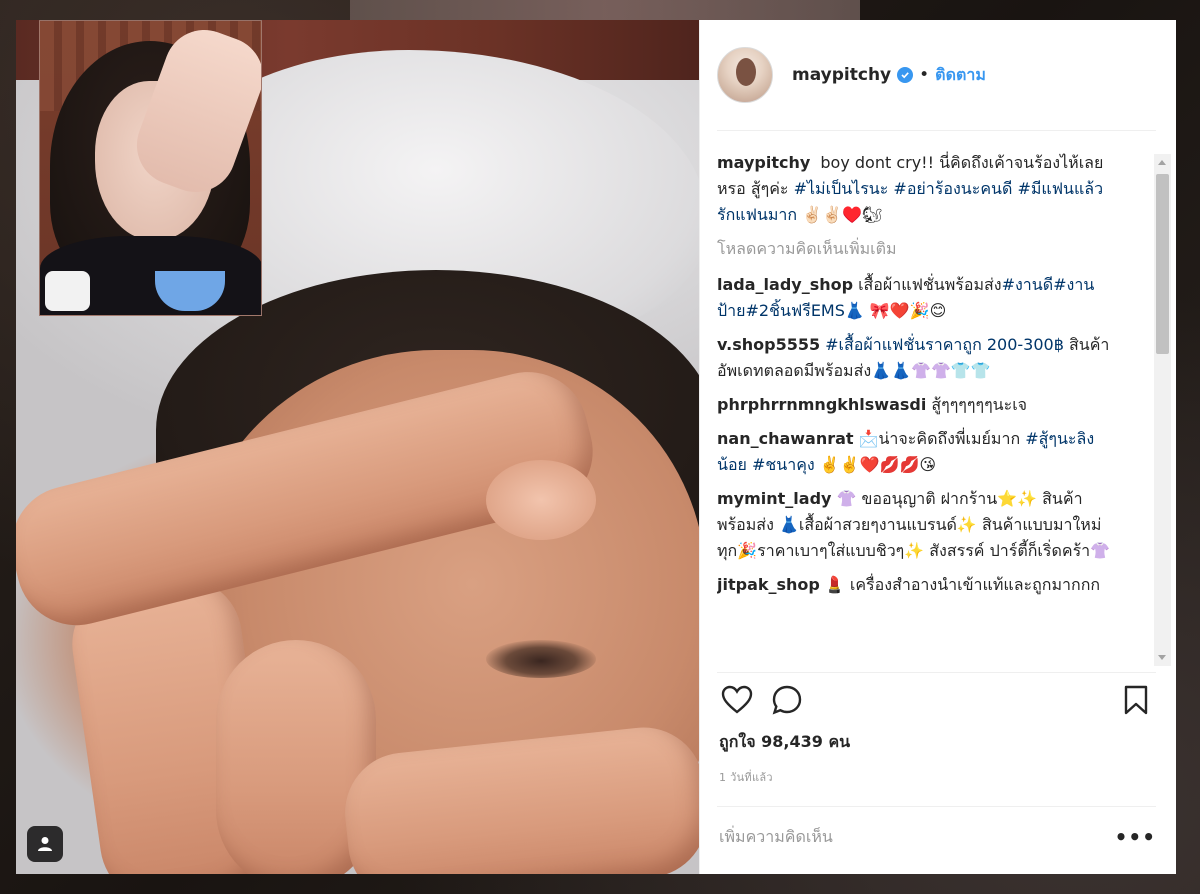 The image size is (1200, 894). Describe the element at coordinates (45, 844) in the screenshot. I see `user-tag-icon` at that location.